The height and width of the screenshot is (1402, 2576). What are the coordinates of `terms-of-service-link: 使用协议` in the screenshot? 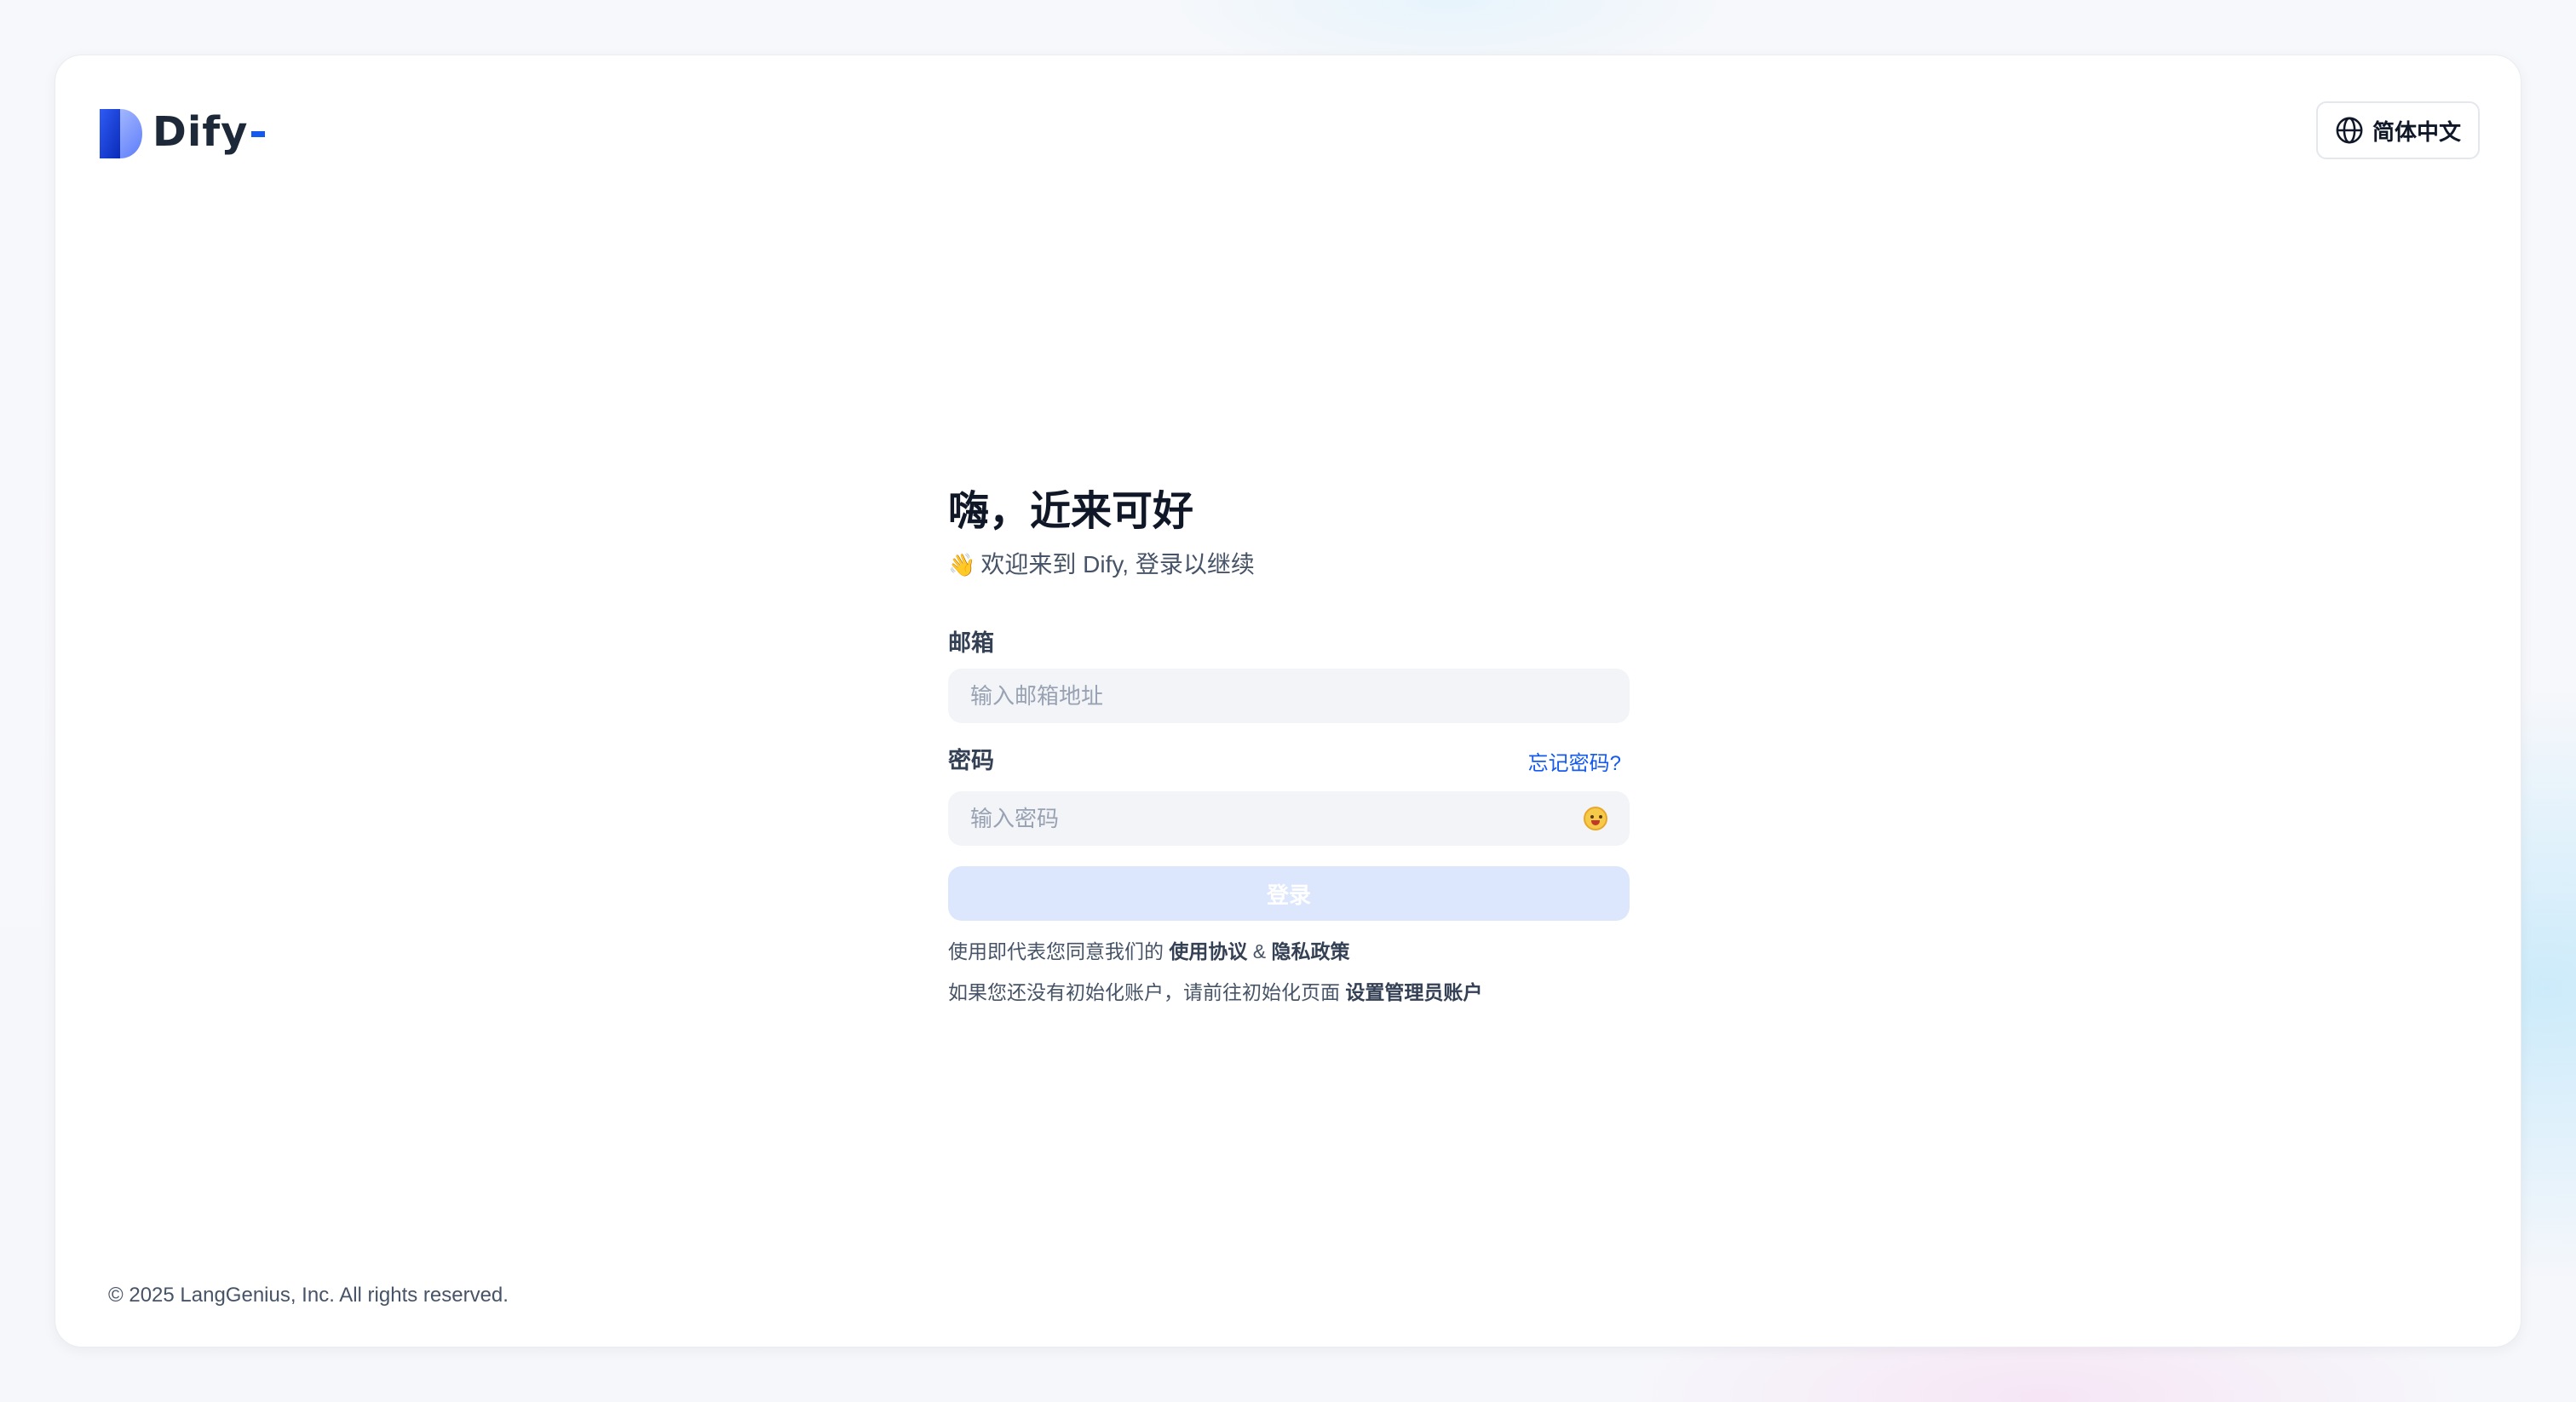 It's located at (1208, 951).